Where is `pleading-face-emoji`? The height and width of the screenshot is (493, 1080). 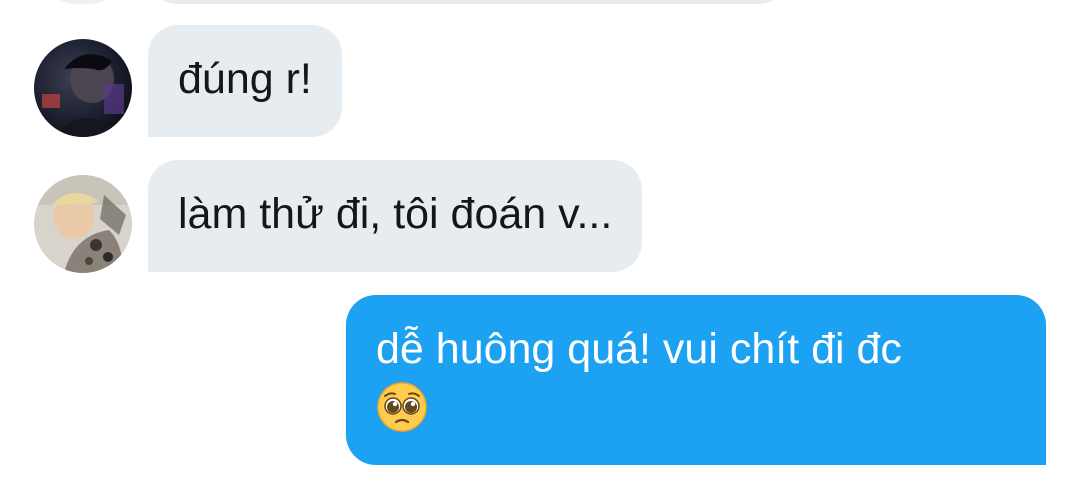
pleading-face-emoji is located at coordinates (402, 414).